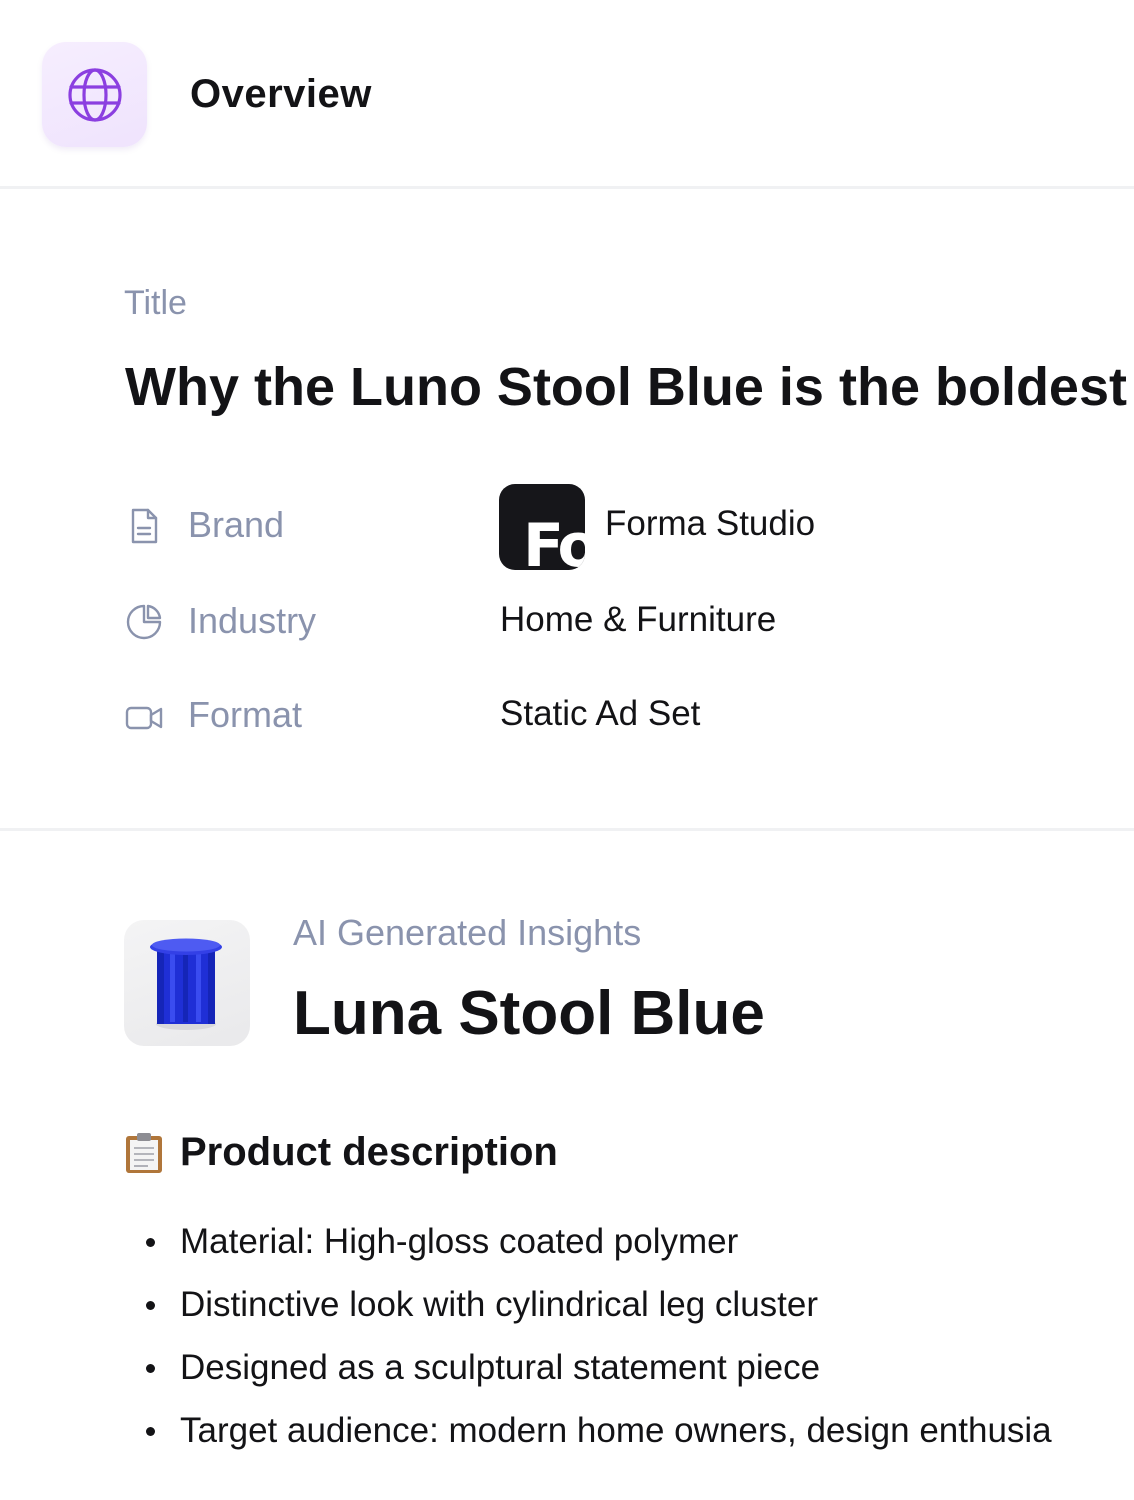 Image resolution: width=1134 pixels, height=1500 pixels. What do you see at coordinates (554, 540) in the screenshot?
I see `brand-logo-text: Fo` at bounding box center [554, 540].